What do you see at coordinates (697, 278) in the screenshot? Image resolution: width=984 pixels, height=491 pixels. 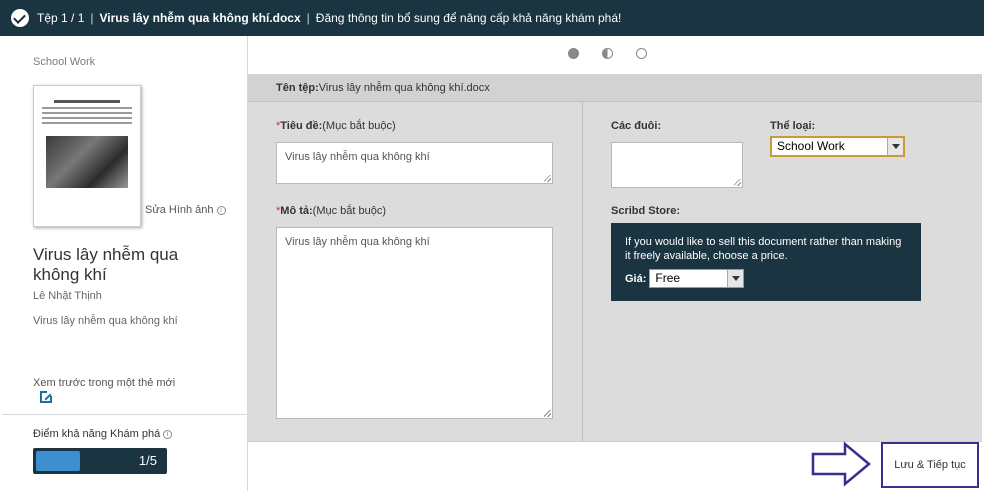 I see `price-select: Free` at bounding box center [697, 278].